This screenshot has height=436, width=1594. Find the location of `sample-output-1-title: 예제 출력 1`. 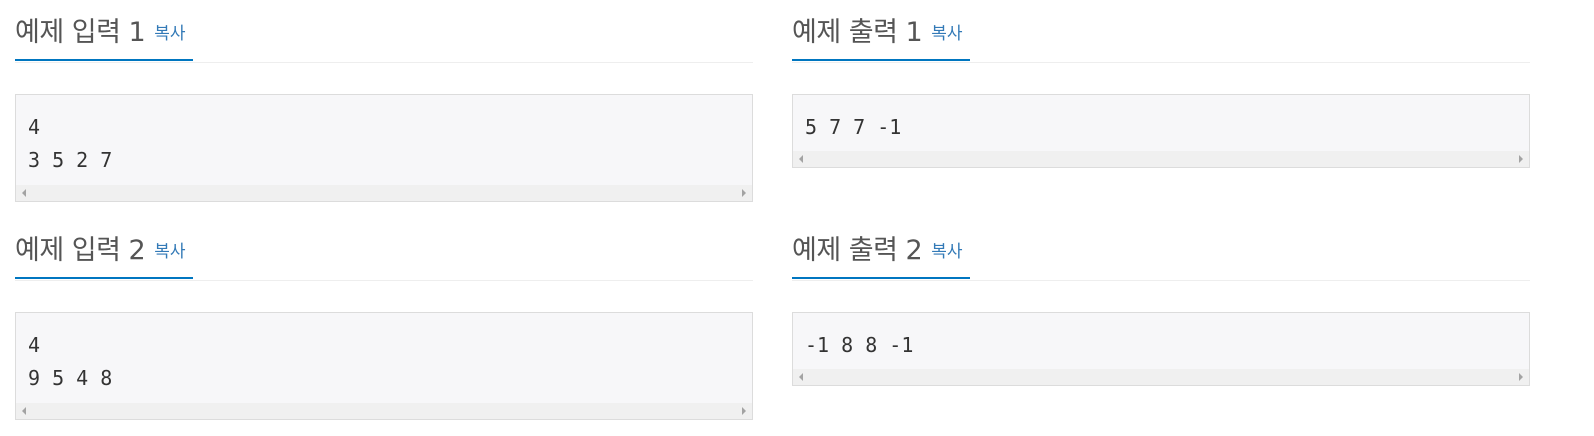

sample-output-1-title: 예제 출력 1 is located at coordinates (857, 32).